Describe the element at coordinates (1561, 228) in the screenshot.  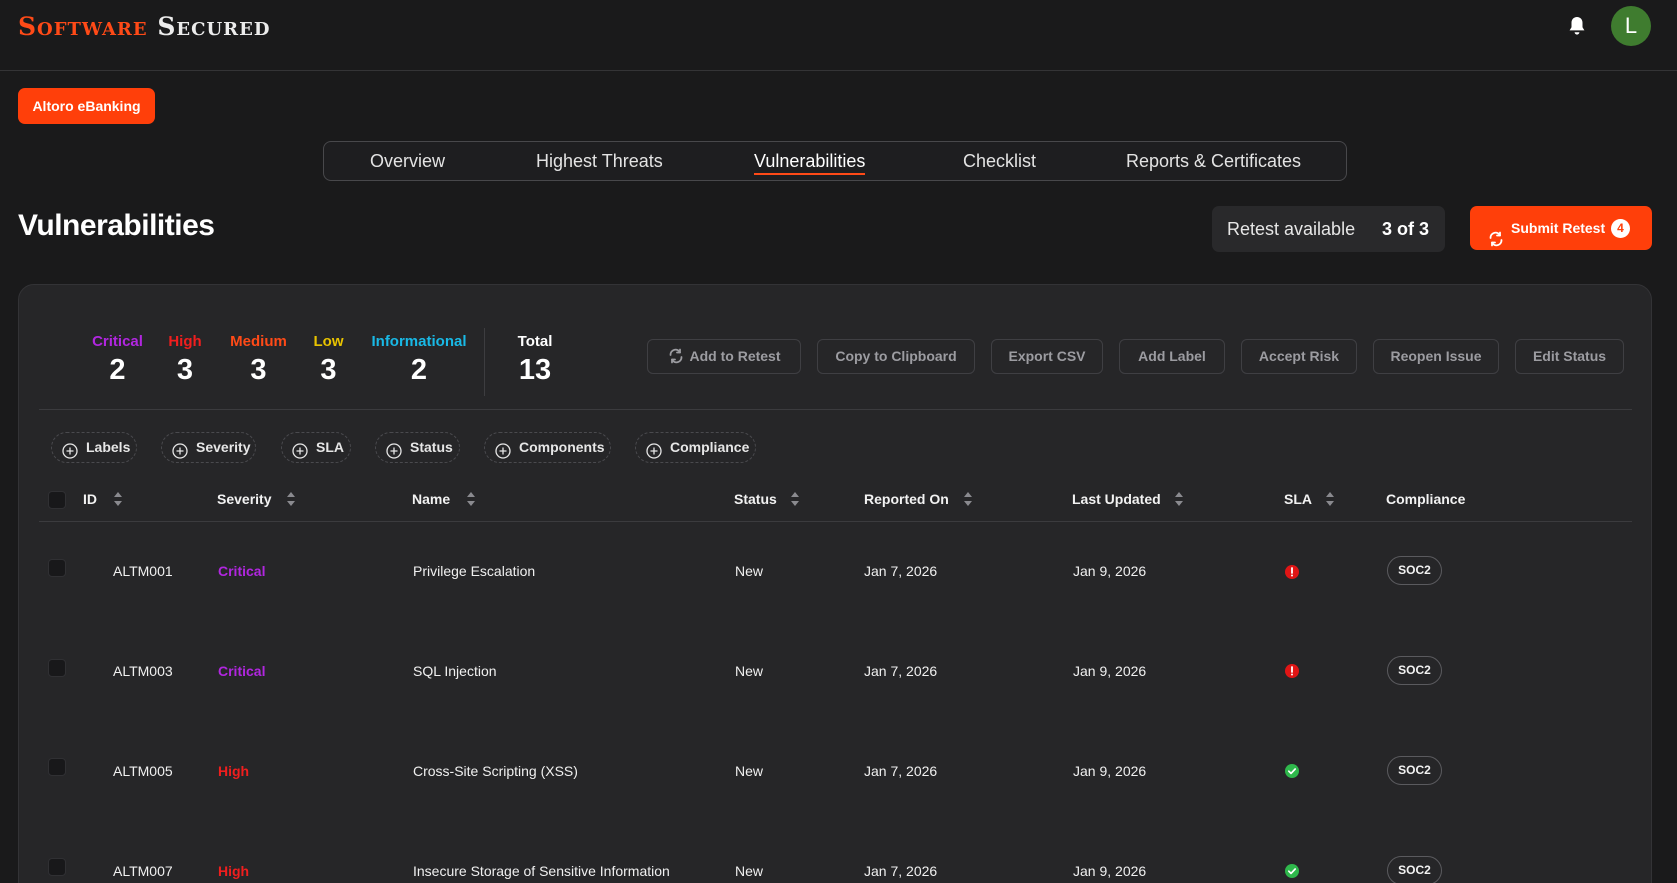
I see `submit-retest-button: Submit Retest 4` at that location.